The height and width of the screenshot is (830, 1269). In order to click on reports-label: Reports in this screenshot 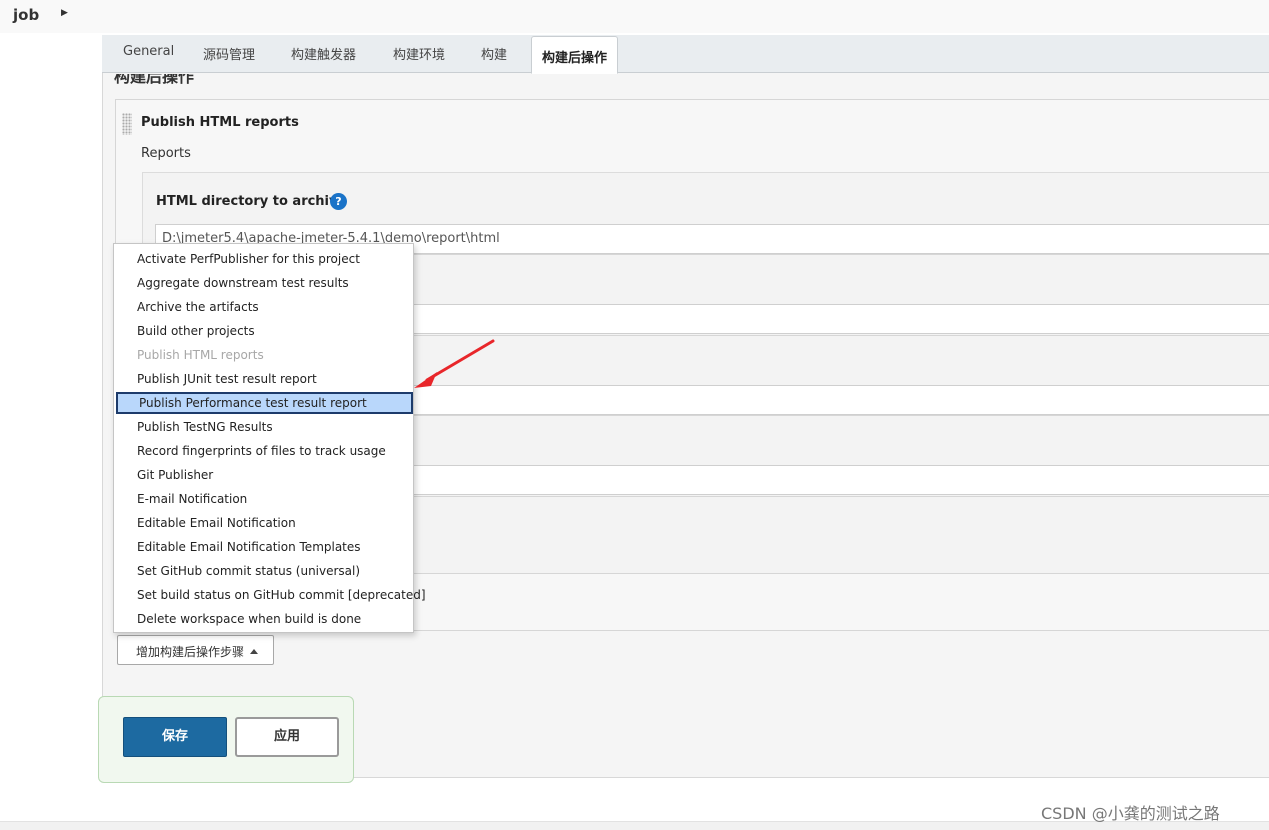, I will do `click(166, 153)`.